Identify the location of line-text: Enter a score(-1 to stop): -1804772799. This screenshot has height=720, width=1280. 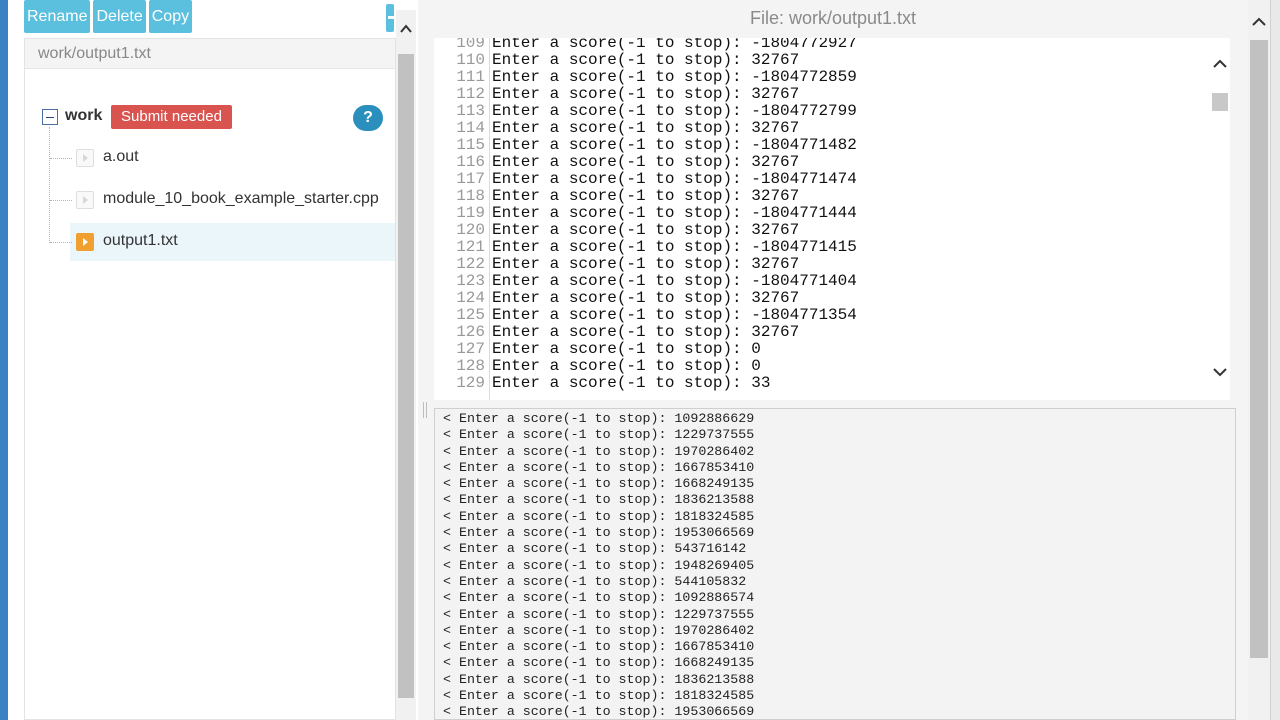
(674, 111).